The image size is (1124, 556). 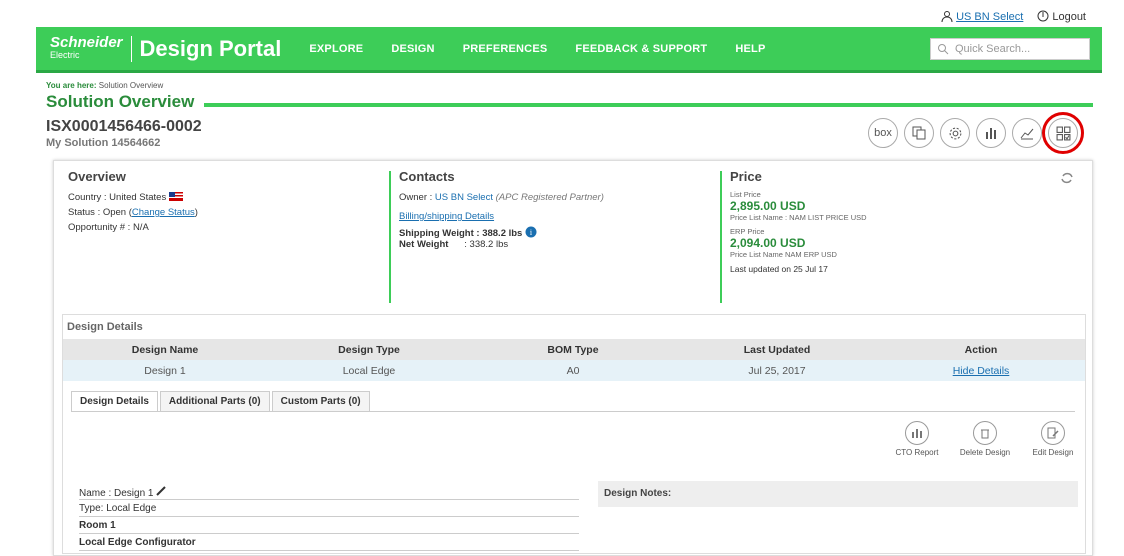 What do you see at coordinates (981, 349) in the screenshot?
I see `col-action: Action` at bounding box center [981, 349].